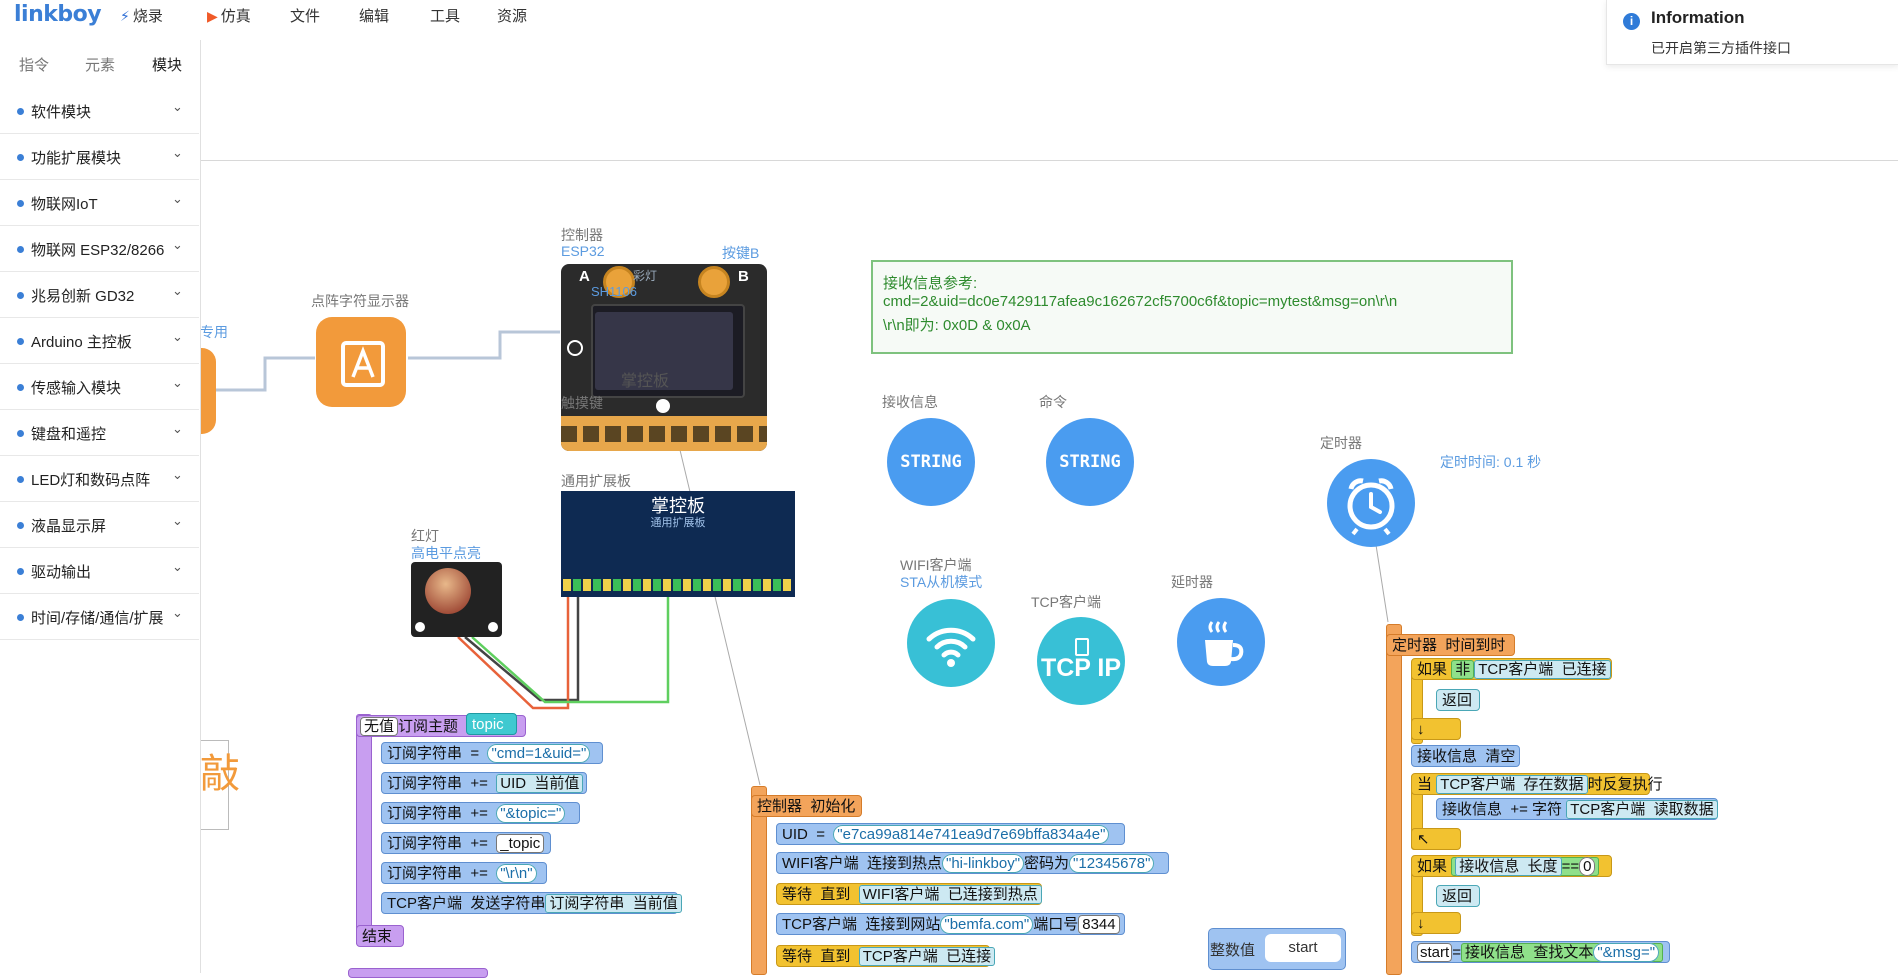  I want to click on sidebar-item-software: 软件模块 ⌄, so click(99, 111).